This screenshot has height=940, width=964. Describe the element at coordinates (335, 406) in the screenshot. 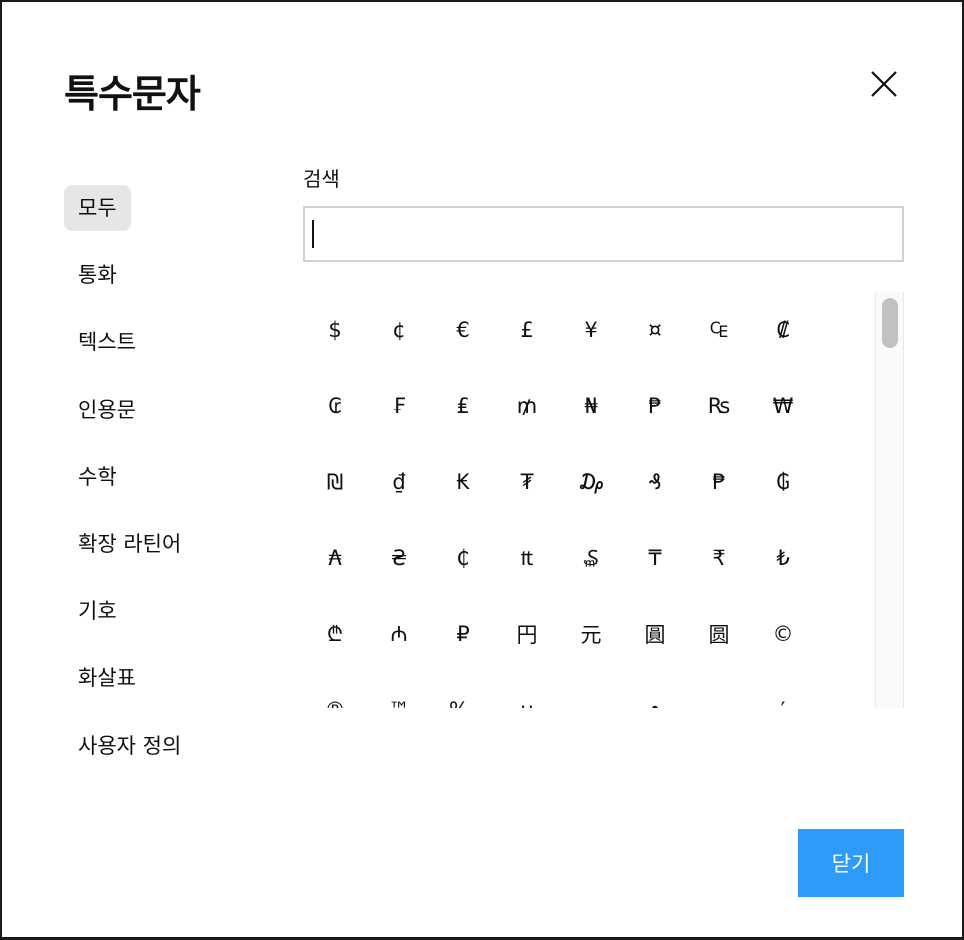

I see `symbol-cell: ₢` at that location.